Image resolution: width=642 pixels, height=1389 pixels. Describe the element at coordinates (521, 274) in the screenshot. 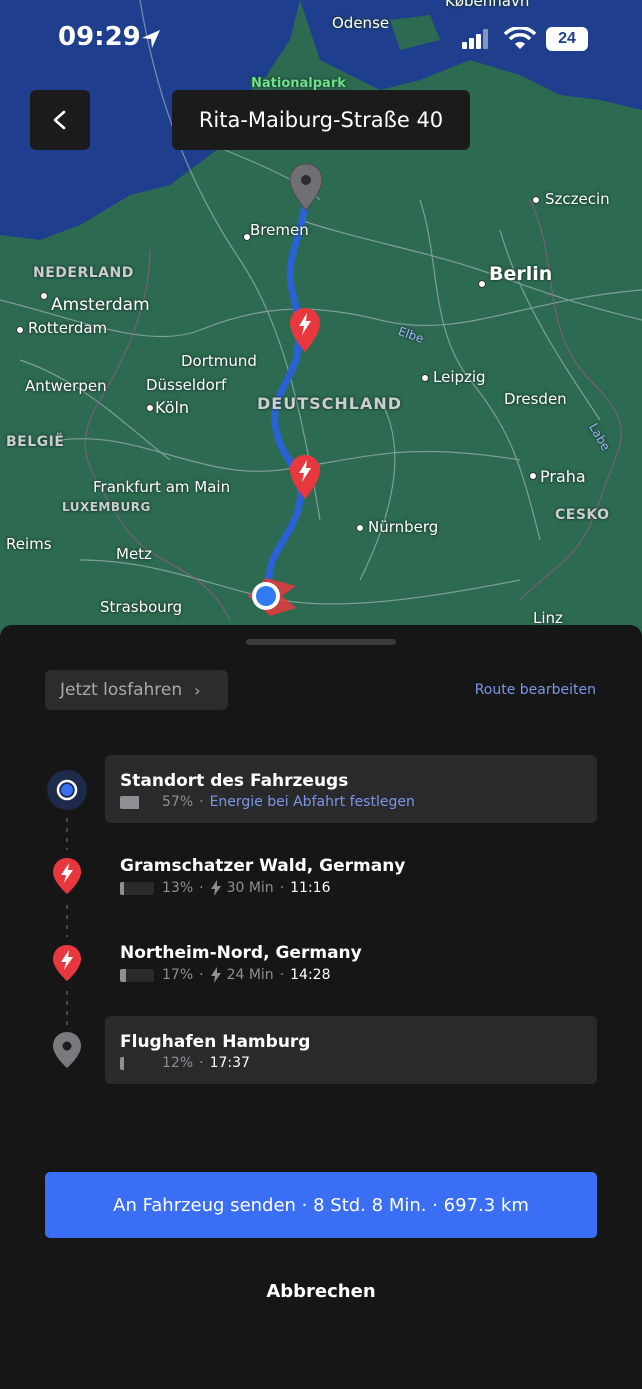

I see `map-label-berlin: Berlin` at that location.